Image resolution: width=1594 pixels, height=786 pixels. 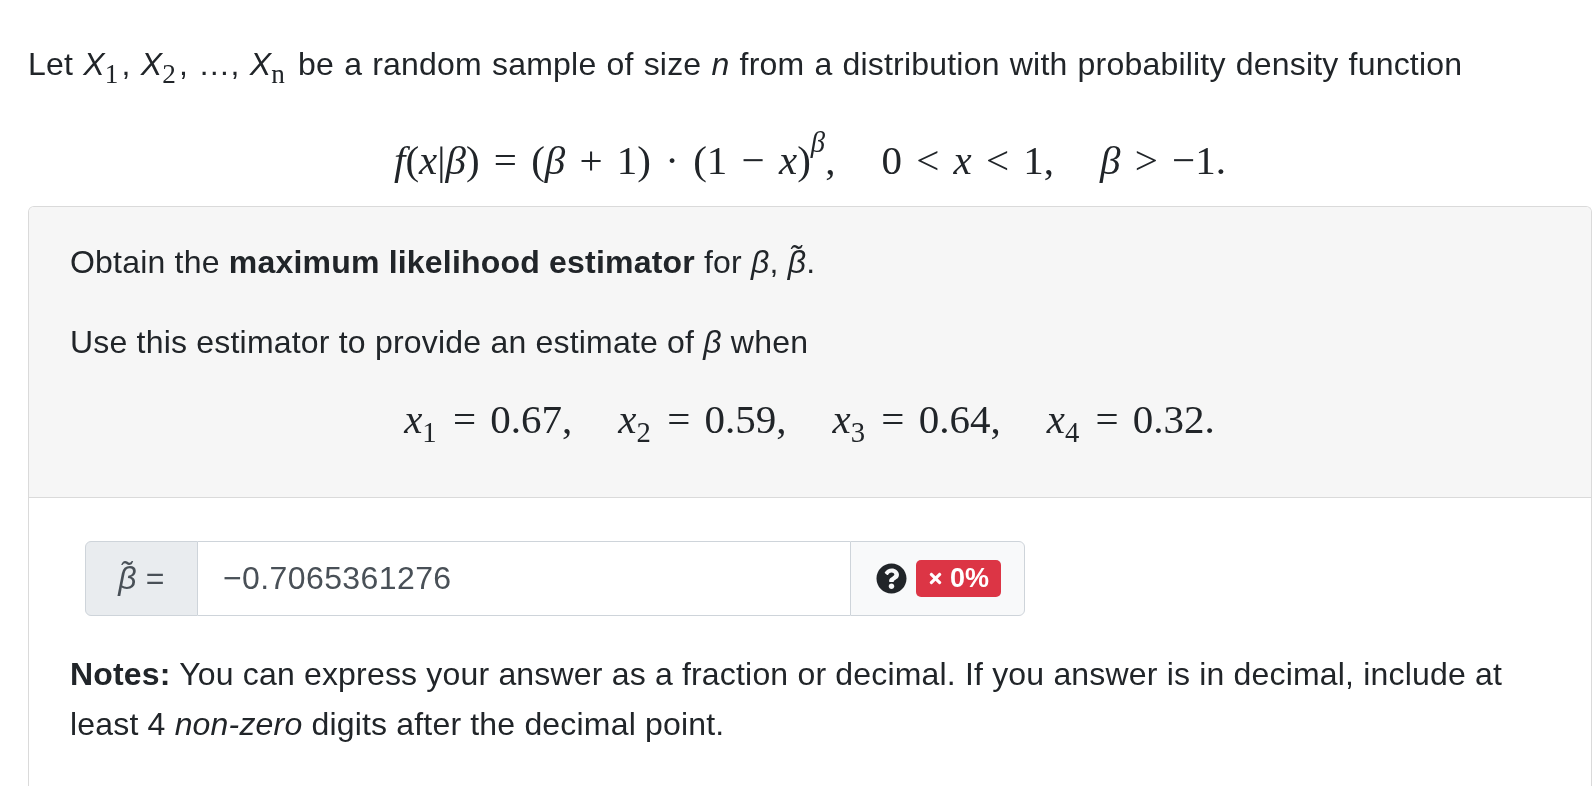 I want to click on intro-text: Let X$_{1}$, X$_{2}$, …, X$_{n}$ be a random sample of size n from a distribution with probability density function, so click(x=746, y=67).